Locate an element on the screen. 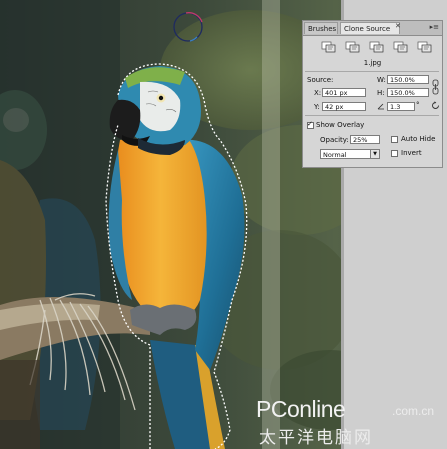 The image size is (447, 449). width-scale-field: 150.0% is located at coordinates (408, 79).